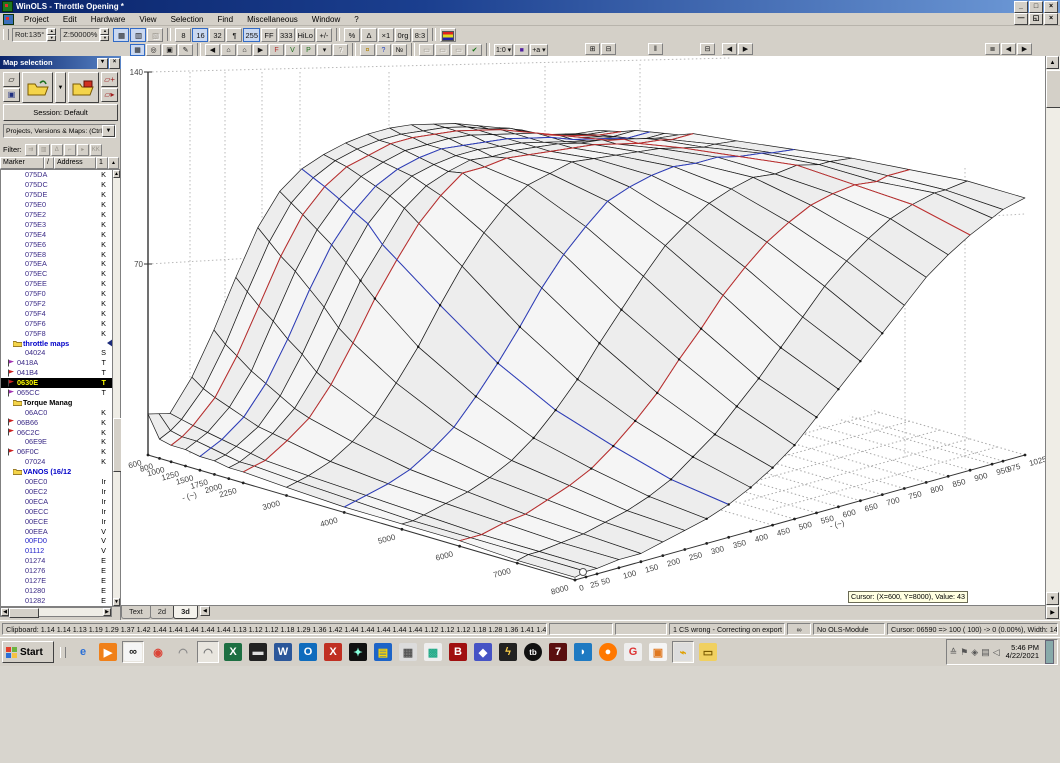 The image size is (1060, 763). What do you see at coordinates (655, 49) in the screenshot?
I see `split-view-button: ‖` at bounding box center [655, 49].